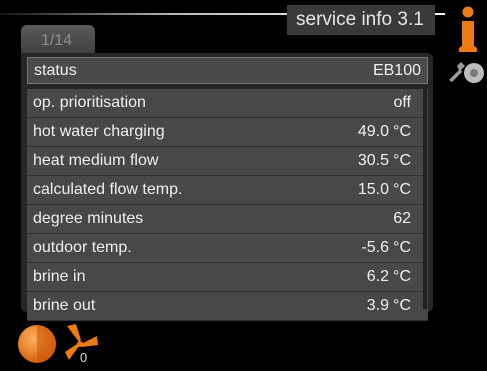 The image size is (487, 371). I want to click on row-label: degree minutes, so click(88, 218).